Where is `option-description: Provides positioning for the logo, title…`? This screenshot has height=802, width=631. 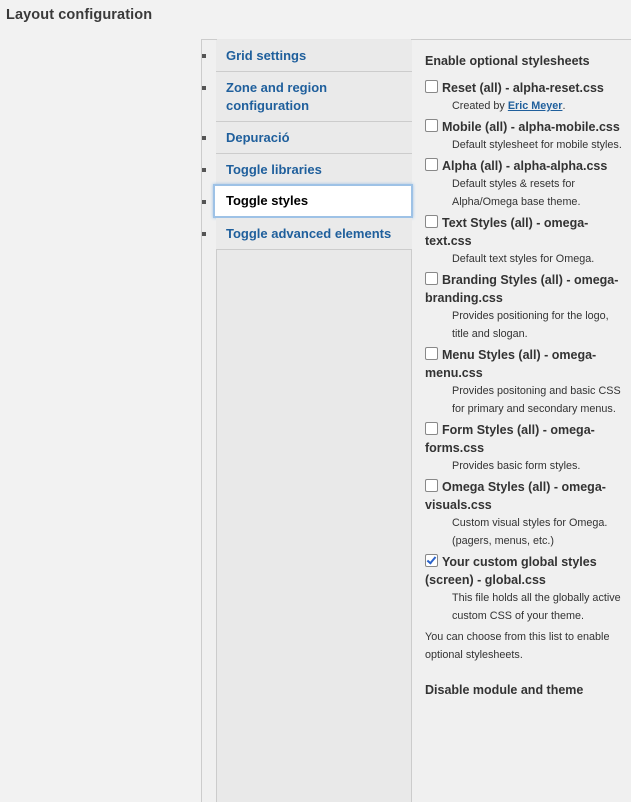 option-description: Provides positioning for the logo, title… is located at coordinates (530, 325).